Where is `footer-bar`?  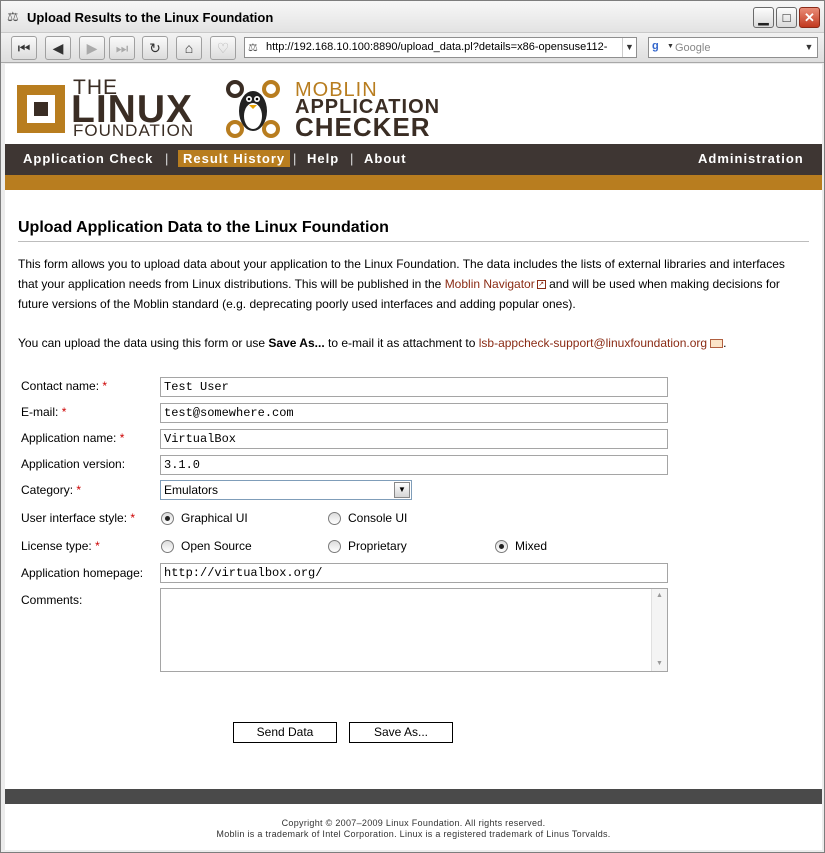 footer-bar is located at coordinates (413, 796).